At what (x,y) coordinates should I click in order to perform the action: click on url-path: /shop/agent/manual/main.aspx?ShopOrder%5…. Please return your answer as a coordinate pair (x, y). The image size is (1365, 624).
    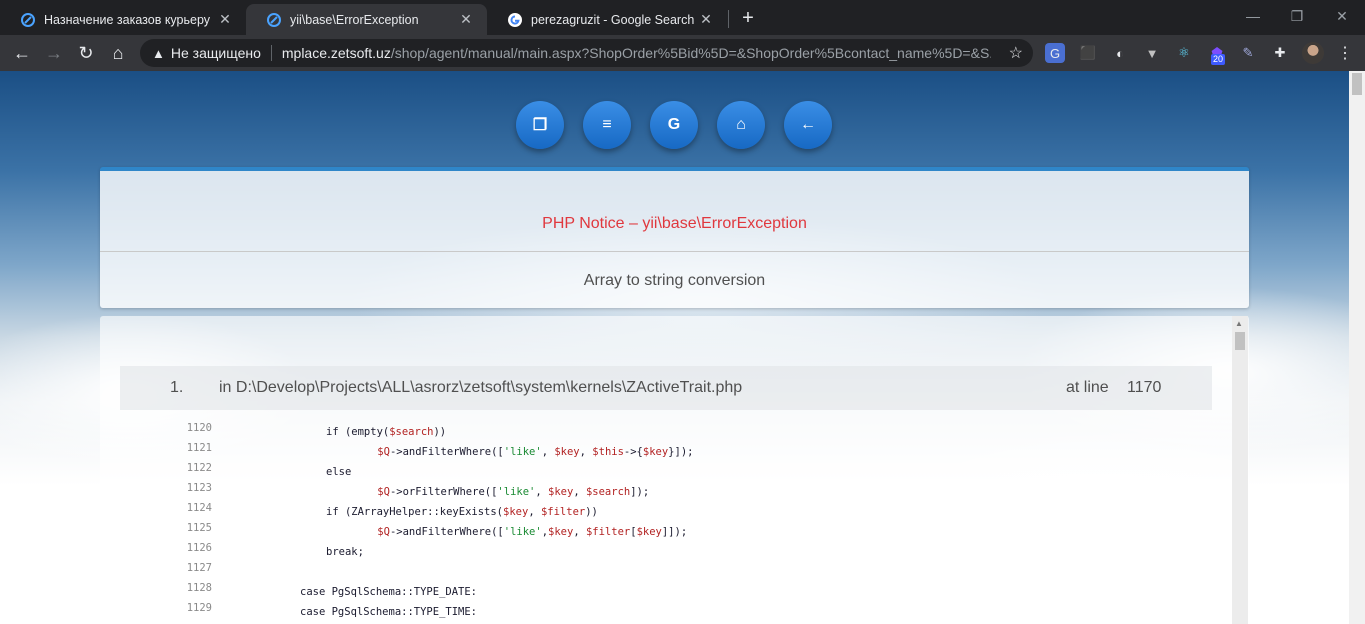
    Looking at the image, I should click on (691, 53).